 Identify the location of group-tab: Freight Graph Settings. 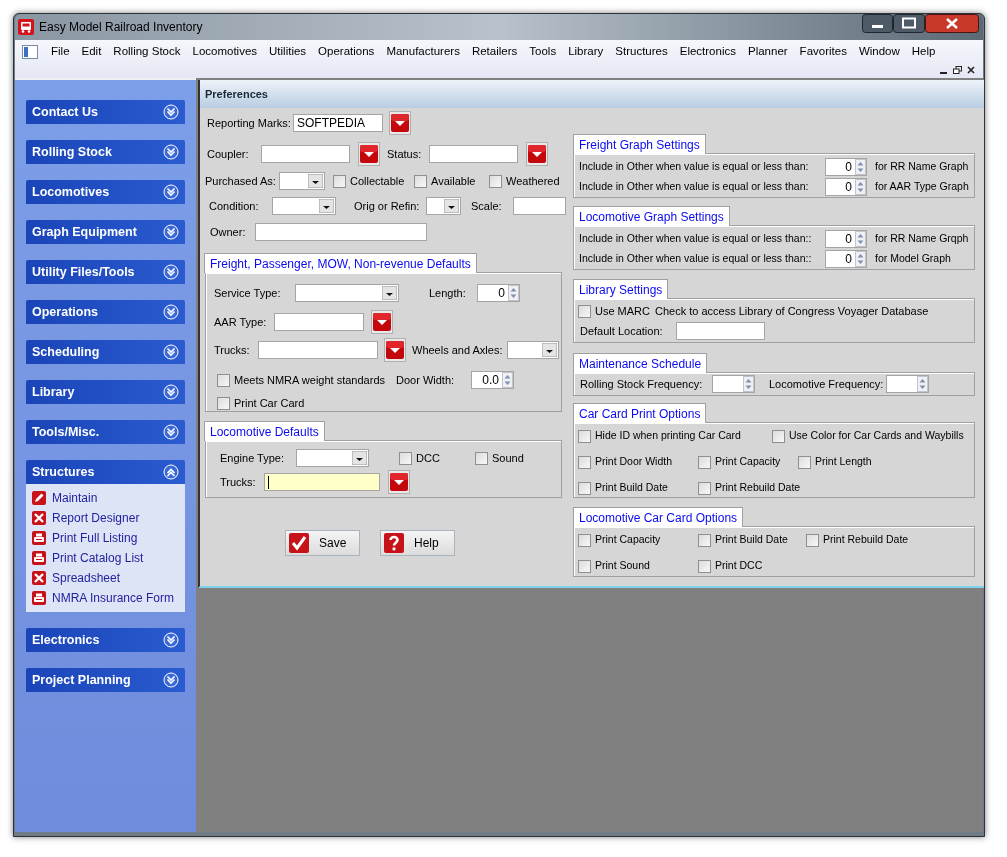
(639, 144).